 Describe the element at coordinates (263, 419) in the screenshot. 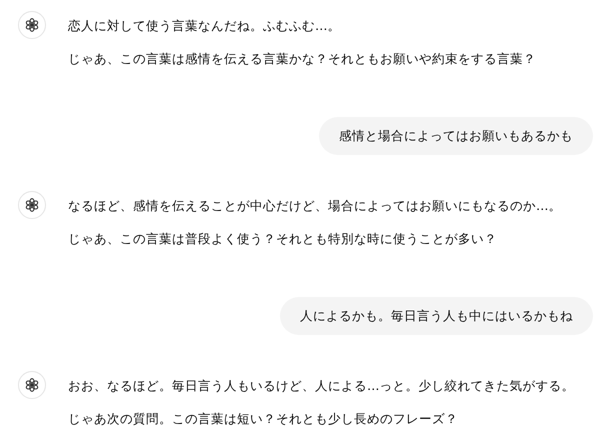

I see `message-text: じゃあ次の質問。この言葉は短い？それとも少し長めのフレーズ？` at that location.